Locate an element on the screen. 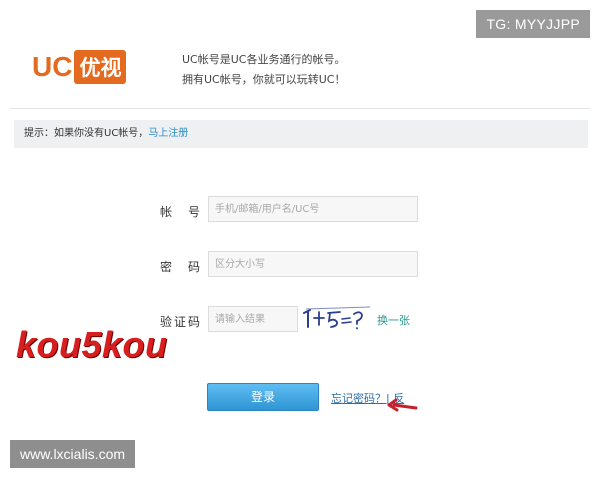  header-desc-line1: UC帐号是UC各业务通行的帐号。 is located at coordinates (264, 59).